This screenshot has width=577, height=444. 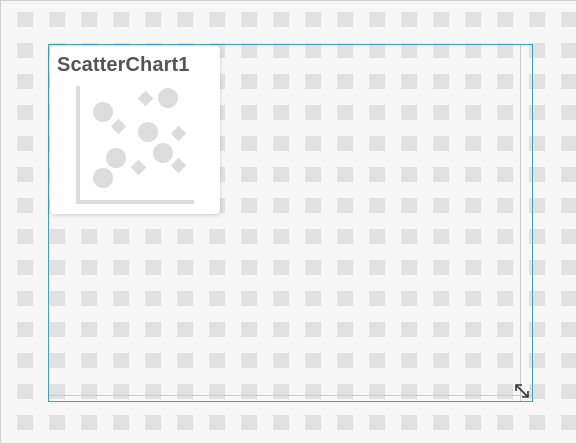 What do you see at coordinates (520, 223) in the screenshot?
I see `widget-guide-vertical` at bounding box center [520, 223].